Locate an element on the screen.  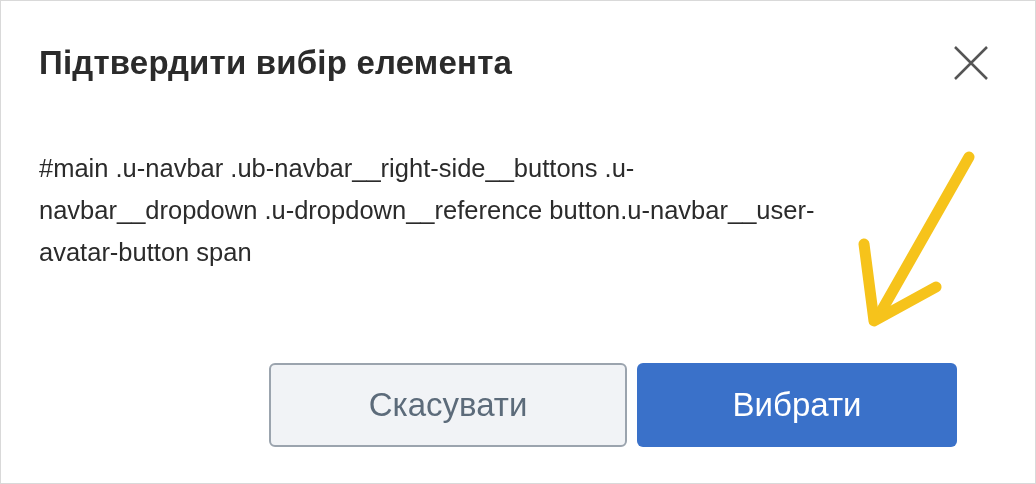
cancel-button: Скасувати is located at coordinates (448, 405).